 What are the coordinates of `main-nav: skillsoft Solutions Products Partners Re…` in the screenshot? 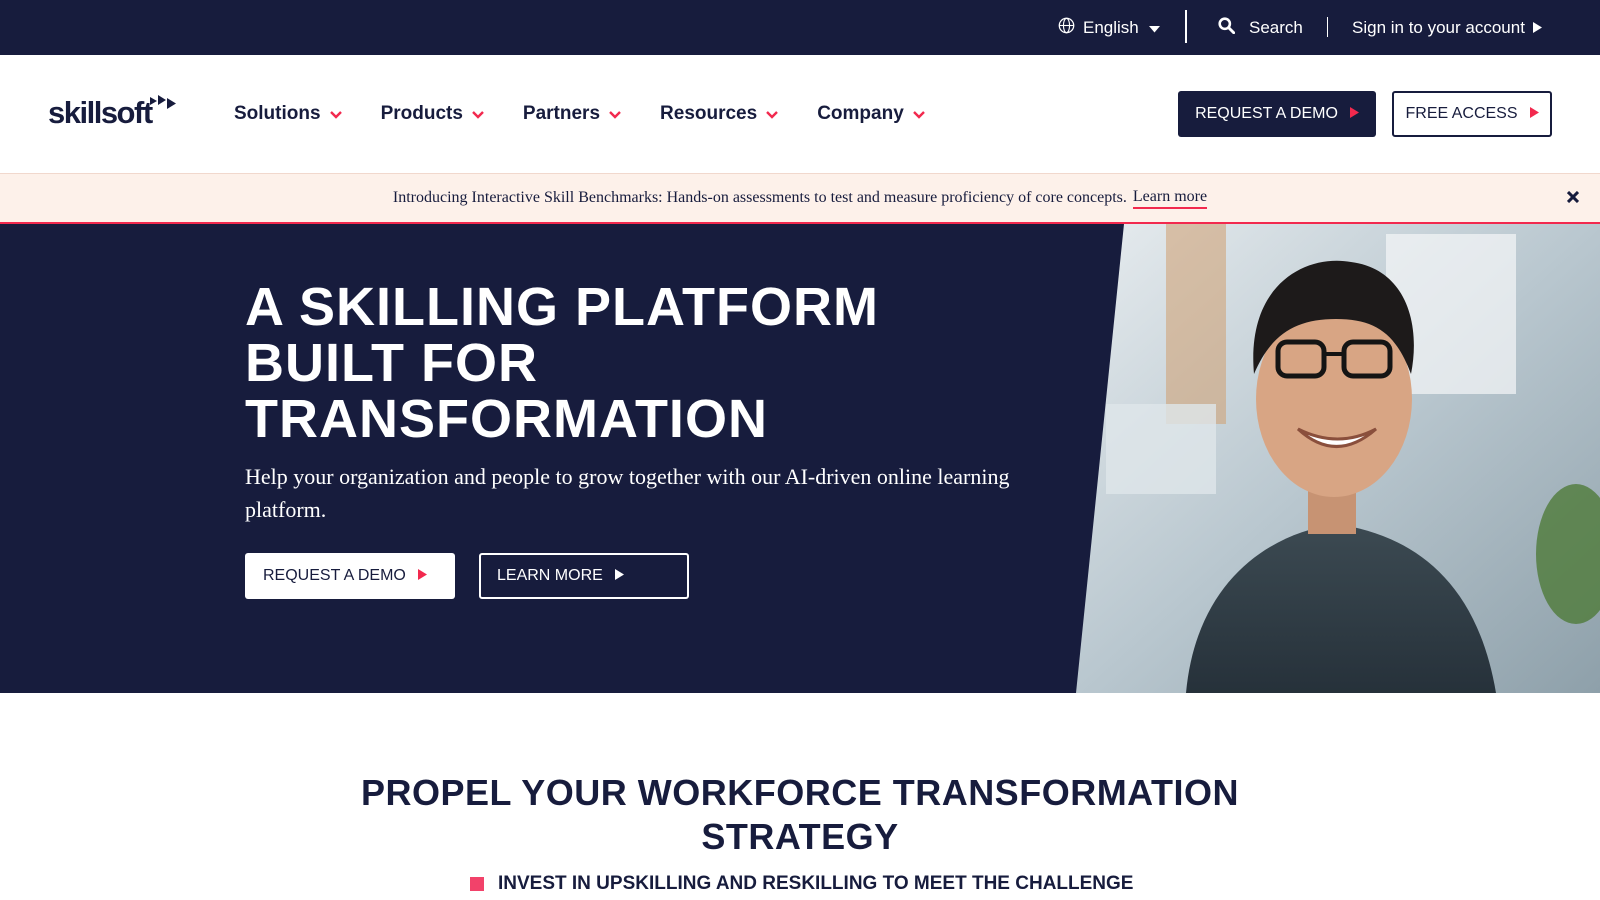 It's located at (800, 114).